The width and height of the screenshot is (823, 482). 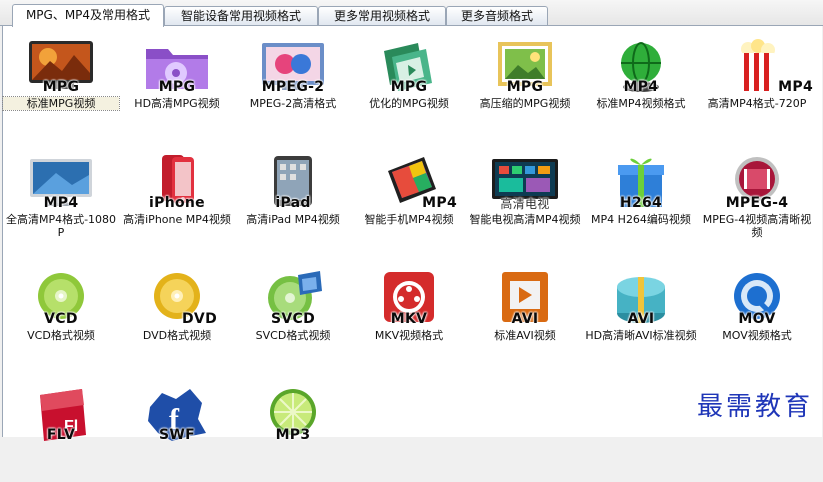 I want to click on format-label: FLV, so click(x=61, y=435).